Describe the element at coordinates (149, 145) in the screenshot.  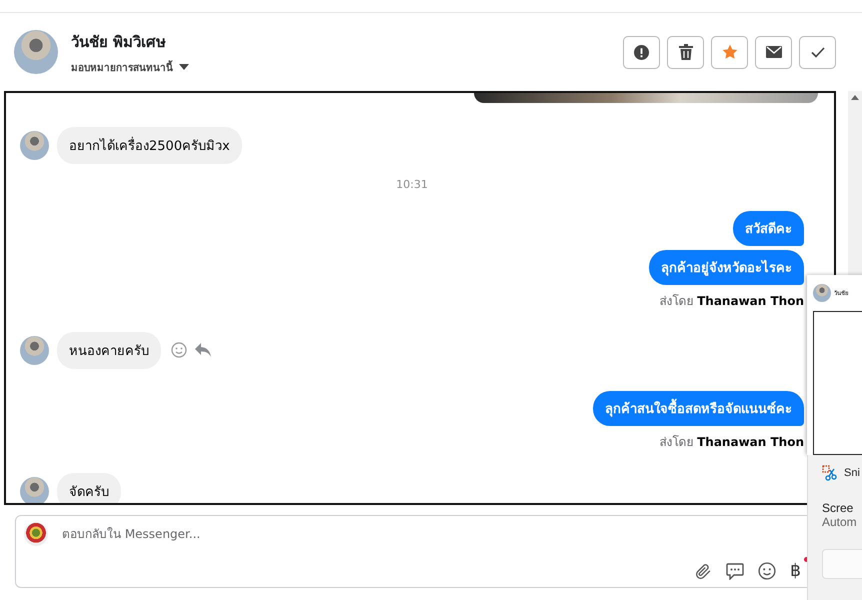
I see `message-bubble: อยากได้เครื่อง2500ครับมิวx` at that location.